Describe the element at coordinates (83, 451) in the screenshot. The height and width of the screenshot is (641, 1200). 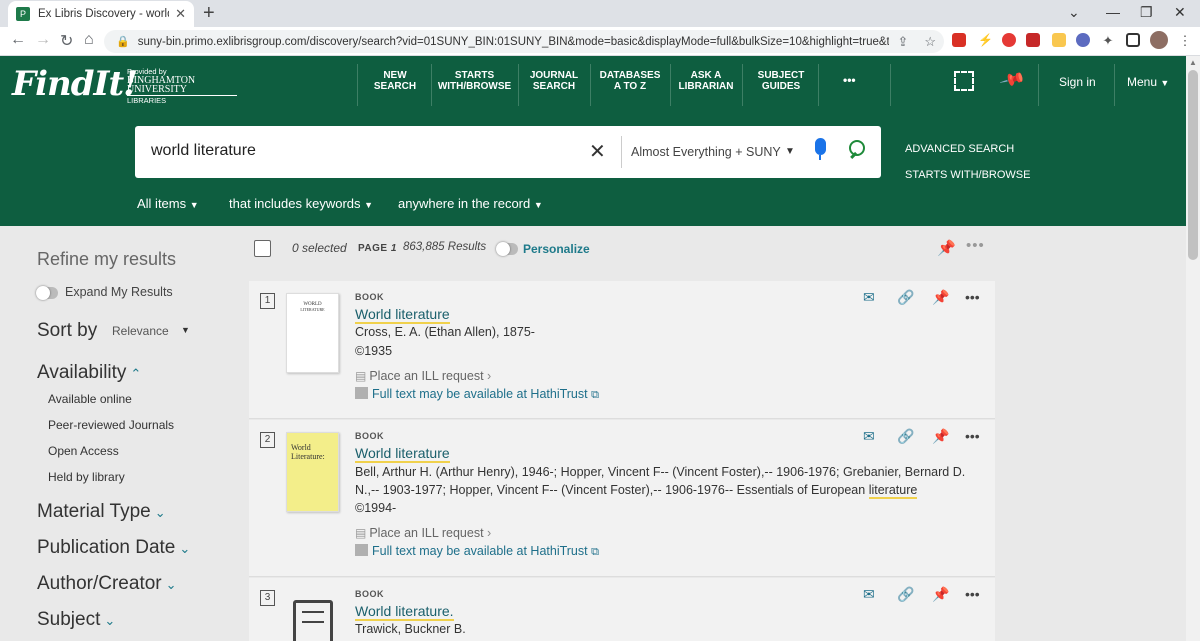
I see `facet-item-open-access: Open Access` at that location.